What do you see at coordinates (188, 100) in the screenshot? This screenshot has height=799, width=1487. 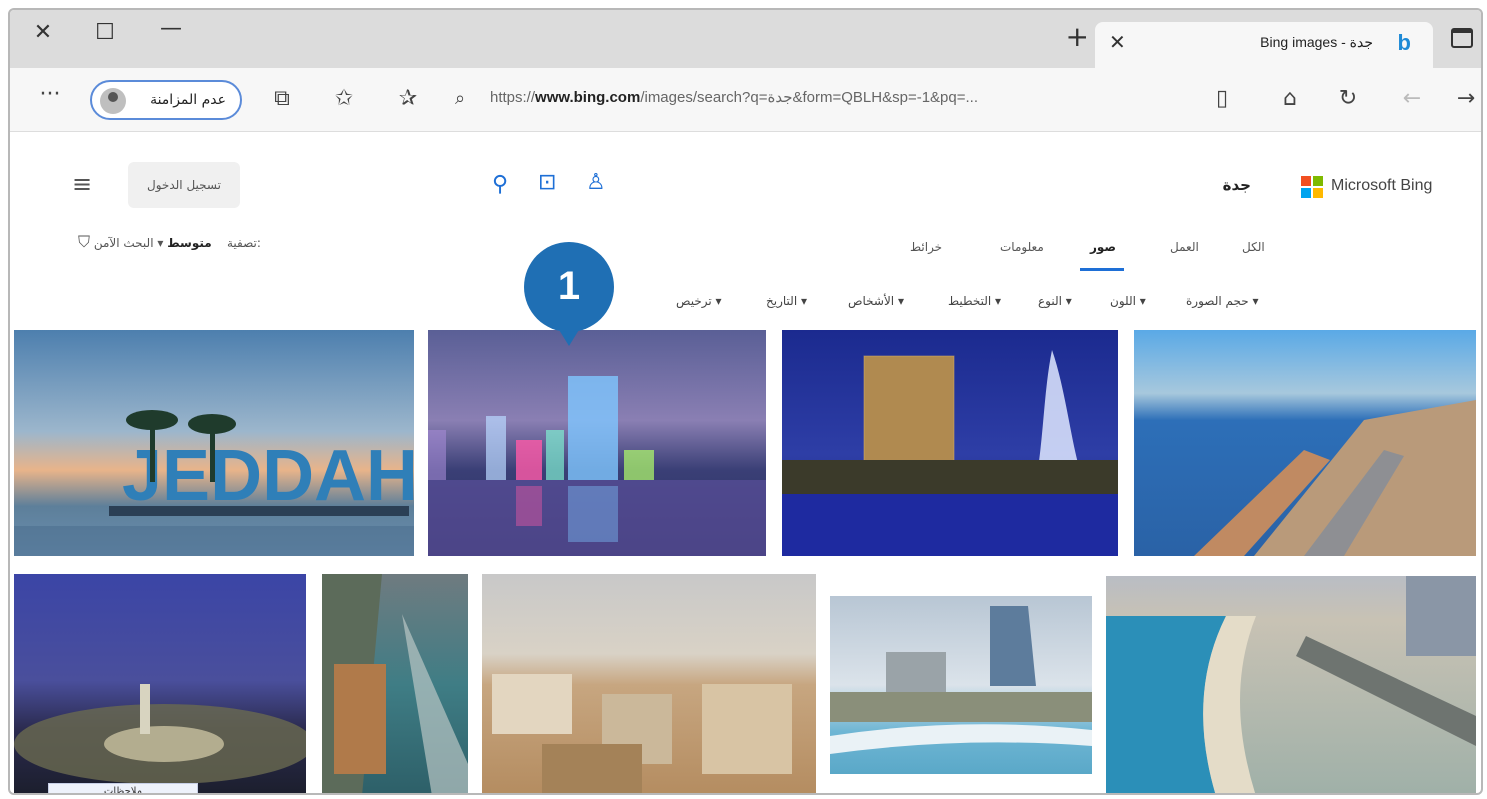 I see `profile-sync-label: عدم المزامنة` at bounding box center [188, 100].